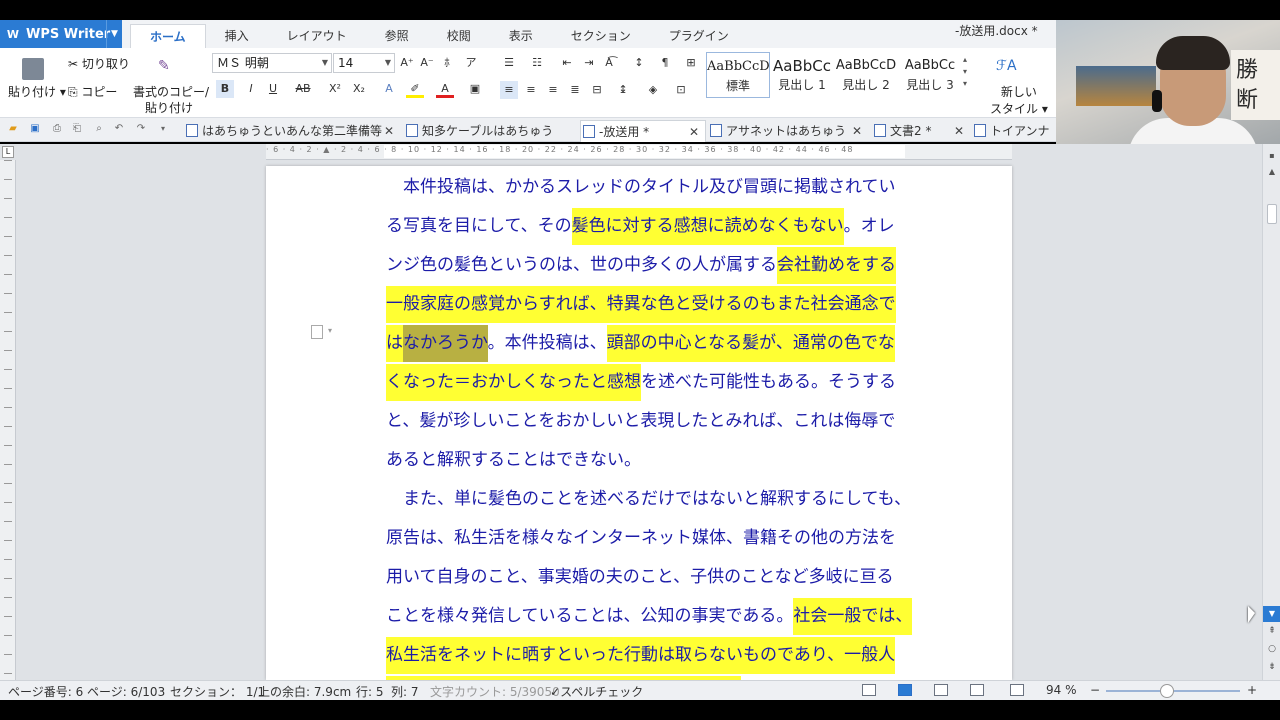  What do you see at coordinates (652, 460) in the screenshot?
I see `document-line: あると解釈することはできない。` at bounding box center [652, 460].